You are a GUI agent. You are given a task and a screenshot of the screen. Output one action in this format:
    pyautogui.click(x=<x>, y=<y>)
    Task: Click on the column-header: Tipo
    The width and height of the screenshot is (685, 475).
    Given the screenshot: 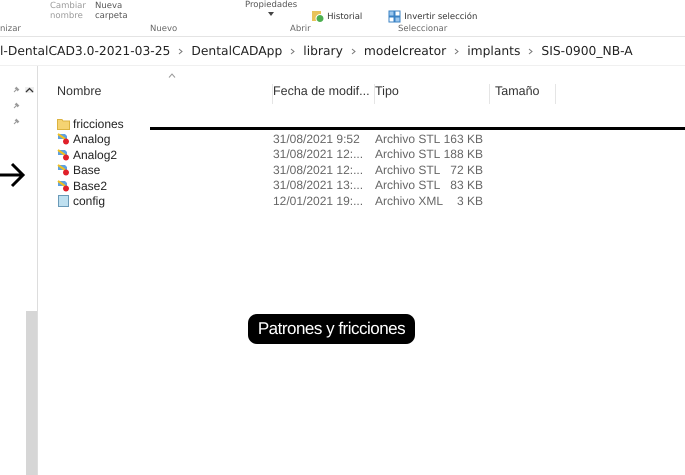 What is the action you would take?
    pyautogui.click(x=432, y=94)
    